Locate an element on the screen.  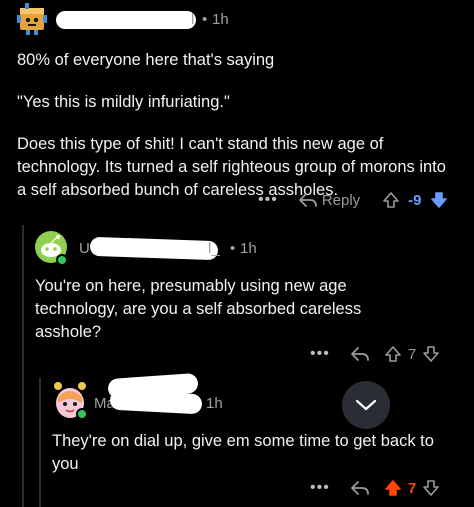
collapse-thread-button is located at coordinates (366, 405).